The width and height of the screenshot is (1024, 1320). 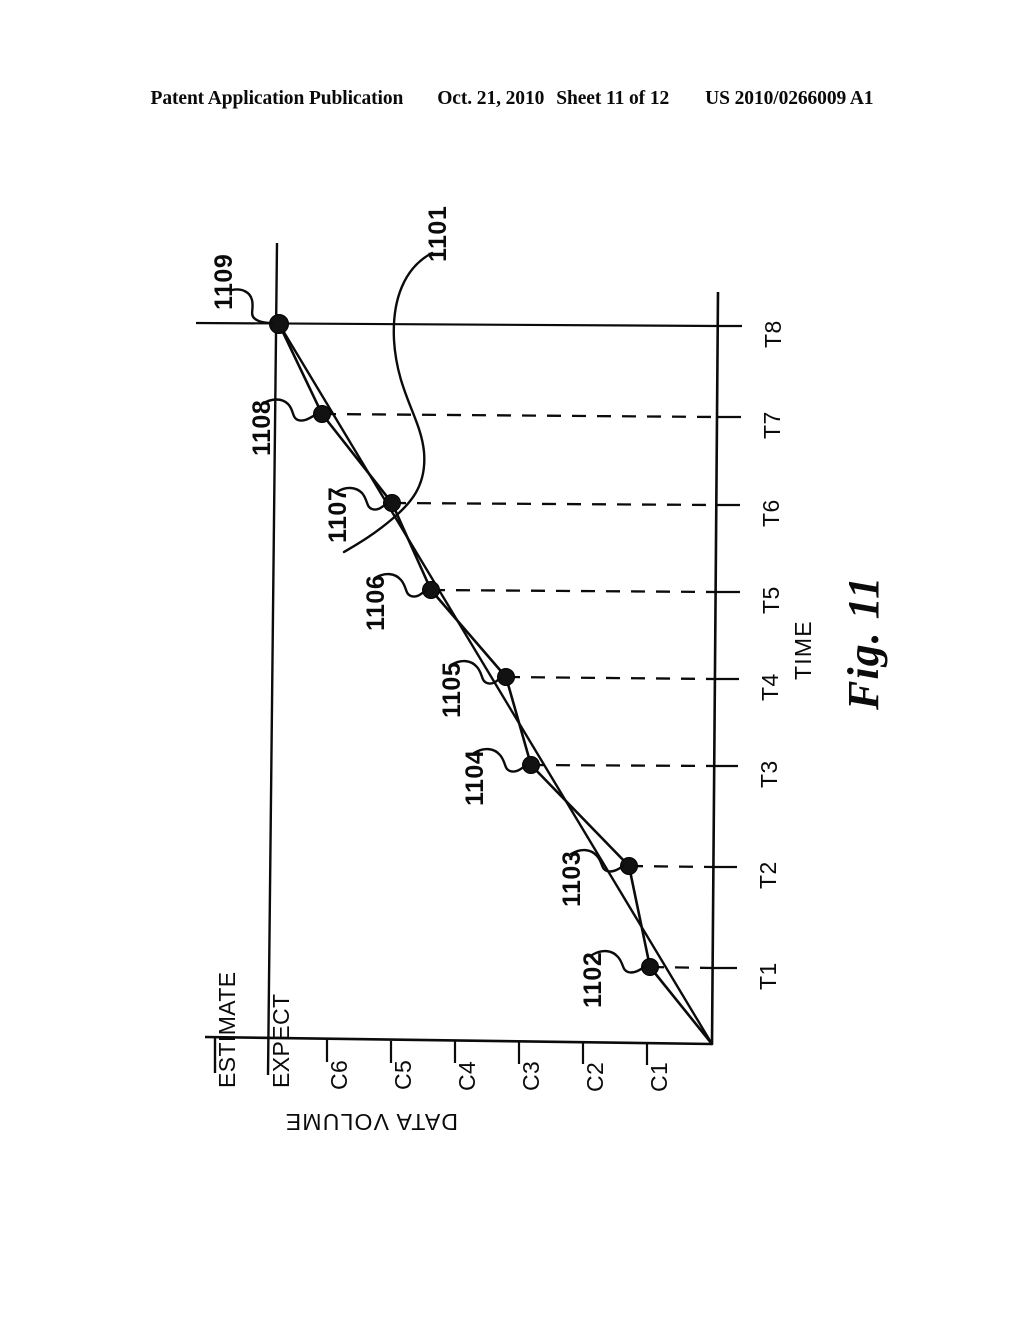 I want to click on axis-title-time: TIME, so click(x=803, y=650).